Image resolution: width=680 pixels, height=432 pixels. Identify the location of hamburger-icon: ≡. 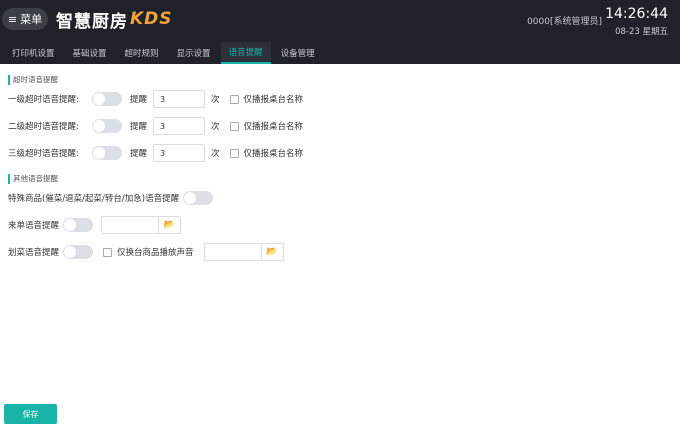
(12, 19).